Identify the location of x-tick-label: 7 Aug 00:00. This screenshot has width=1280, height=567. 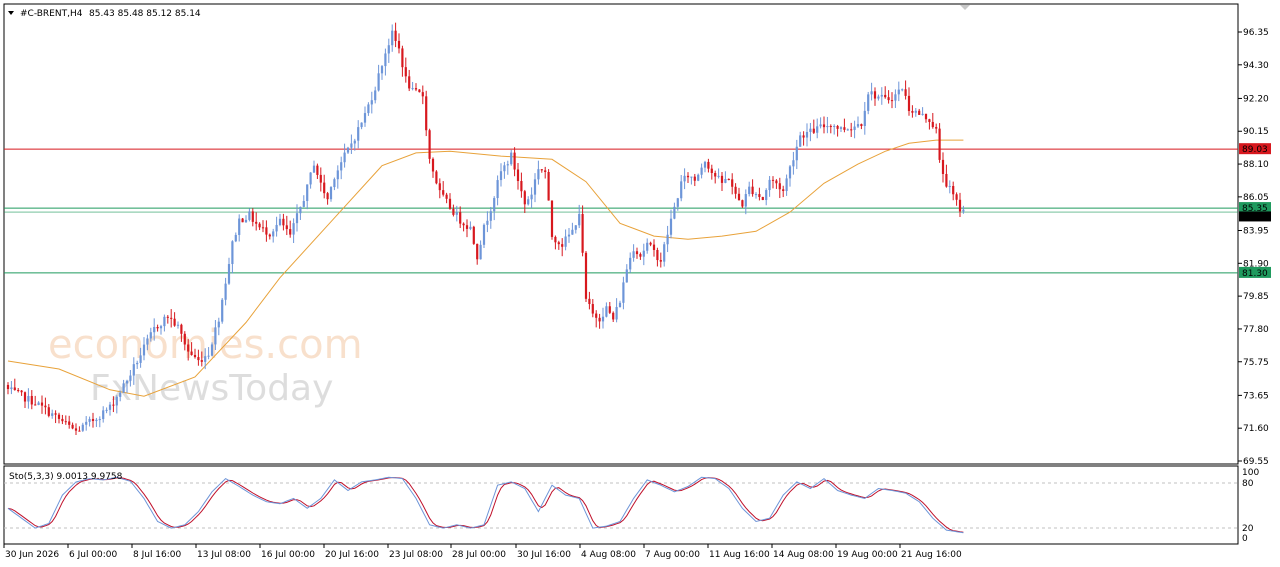
(672, 555).